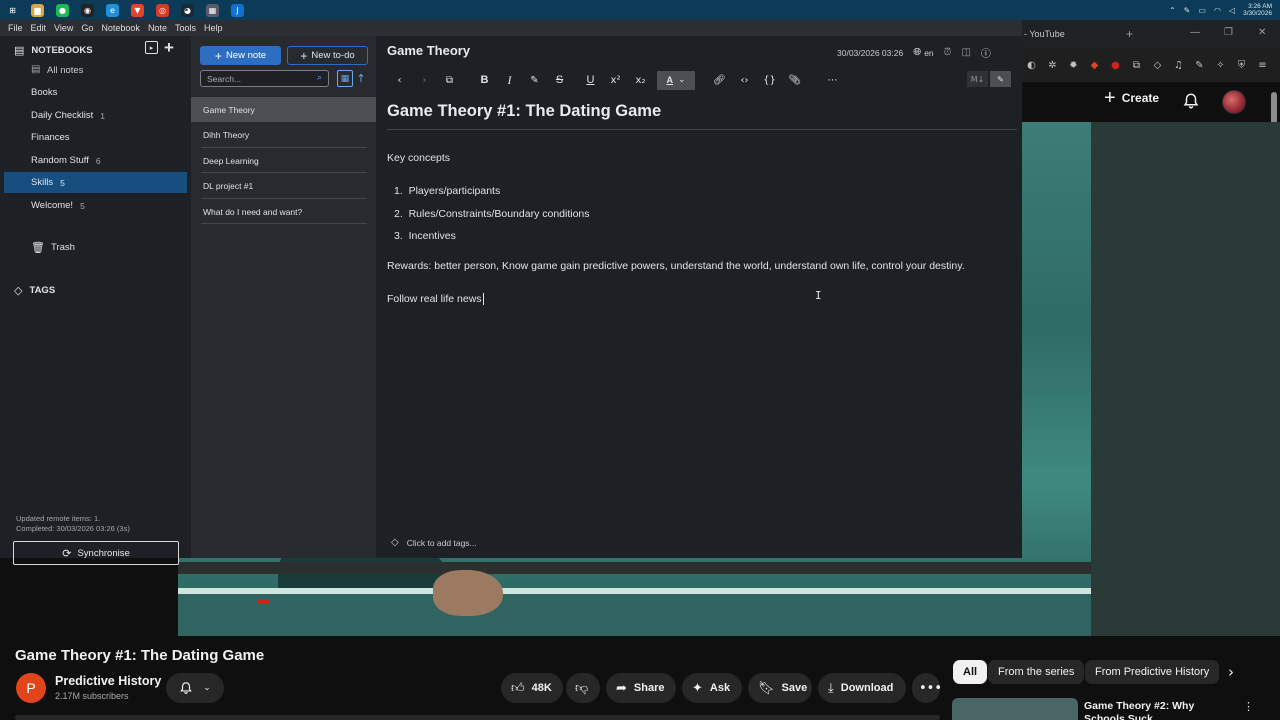  Describe the element at coordinates (95, 115) in the screenshot. I see `sidebar-item-daily-checklist: Daily Checklist 1` at that location.